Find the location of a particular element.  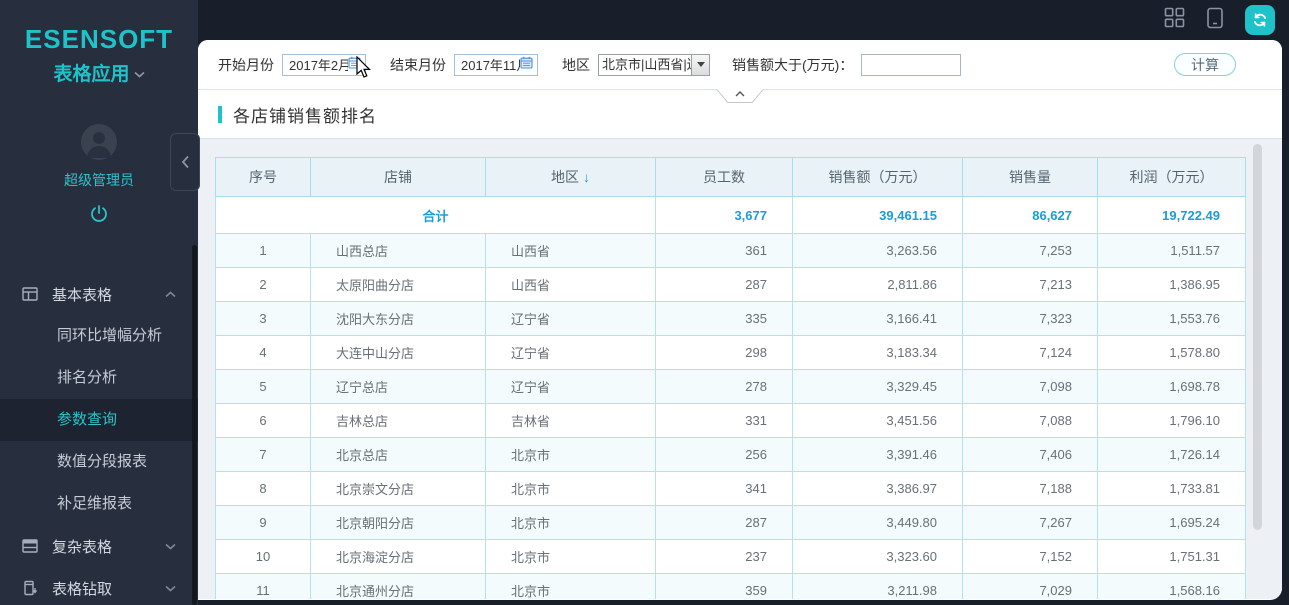

cell-no: 11 is located at coordinates (263, 586).